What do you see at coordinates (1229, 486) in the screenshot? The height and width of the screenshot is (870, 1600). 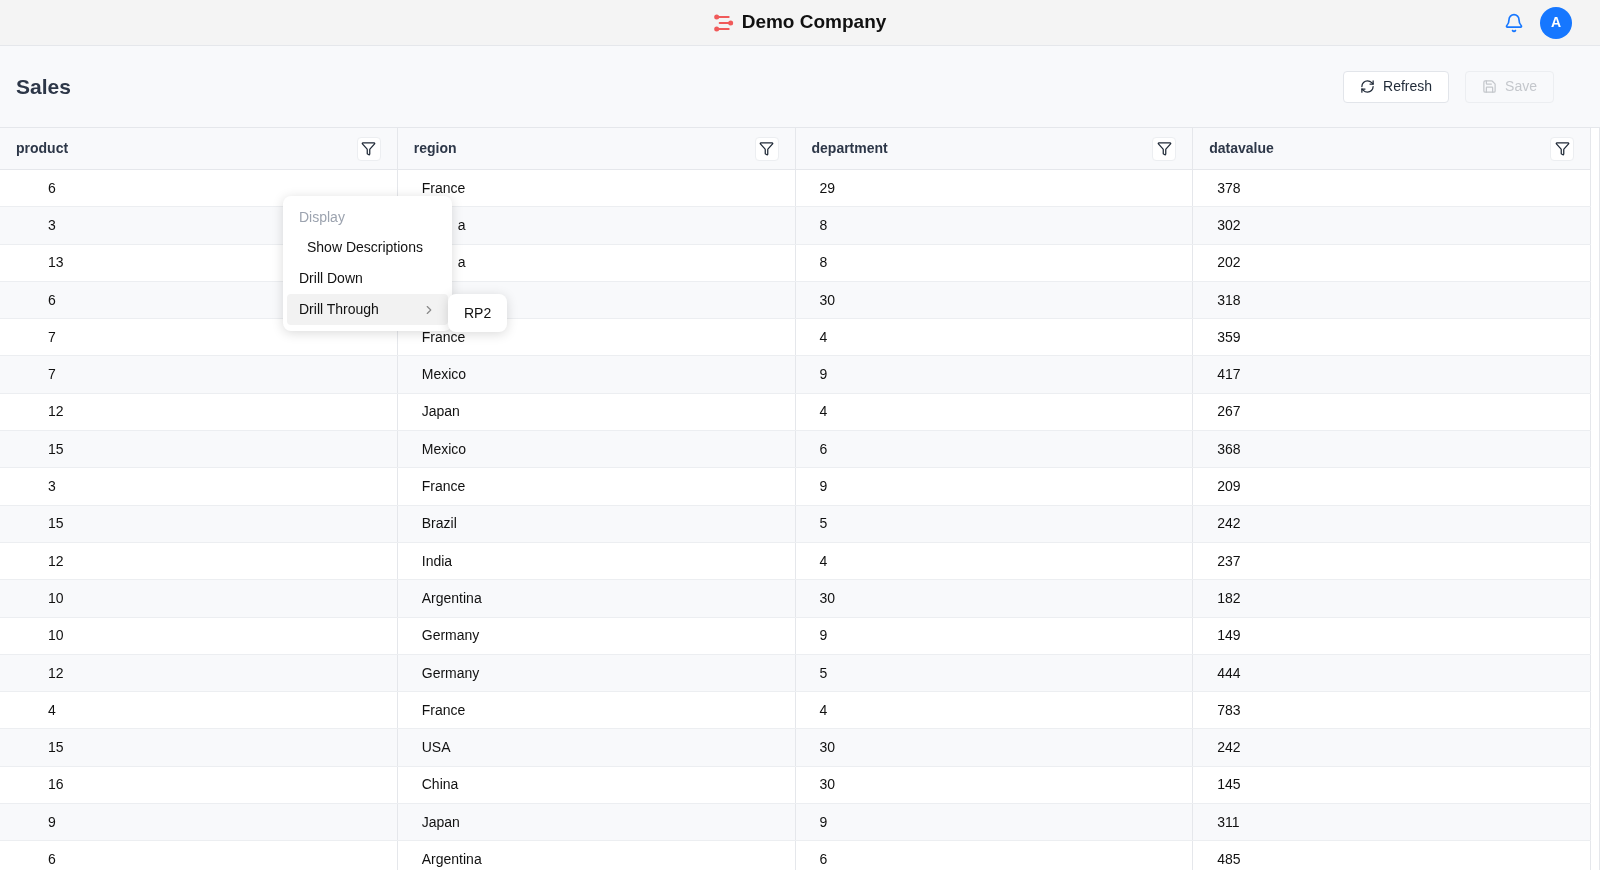 I see `table-cell-text: 209` at bounding box center [1229, 486].